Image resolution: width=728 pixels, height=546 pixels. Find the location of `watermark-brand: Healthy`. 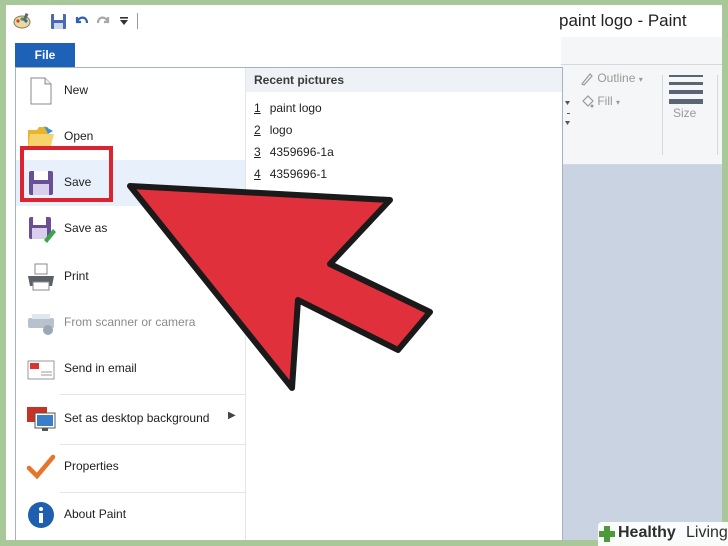

watermark-brand: Healthy is located at coordinates (647, 532).